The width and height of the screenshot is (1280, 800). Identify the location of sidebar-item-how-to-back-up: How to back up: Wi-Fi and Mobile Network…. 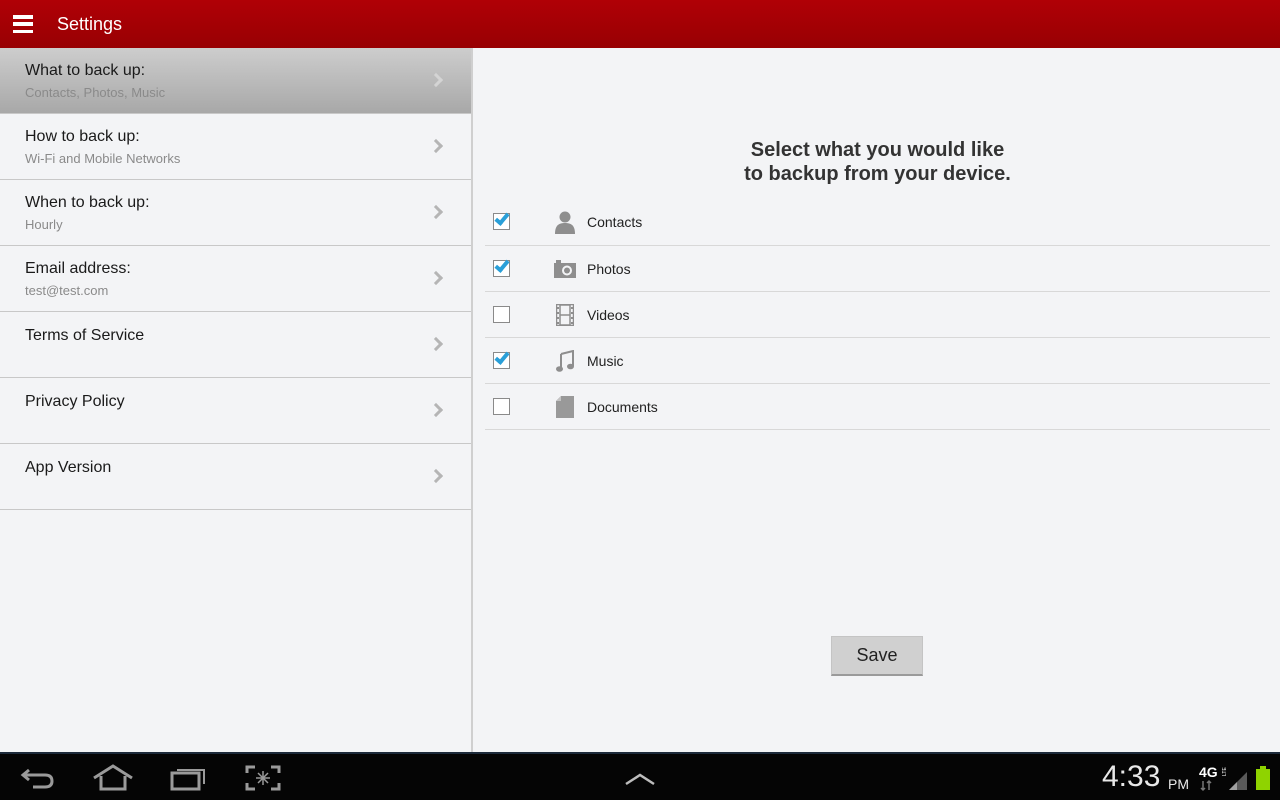
(235, 147).